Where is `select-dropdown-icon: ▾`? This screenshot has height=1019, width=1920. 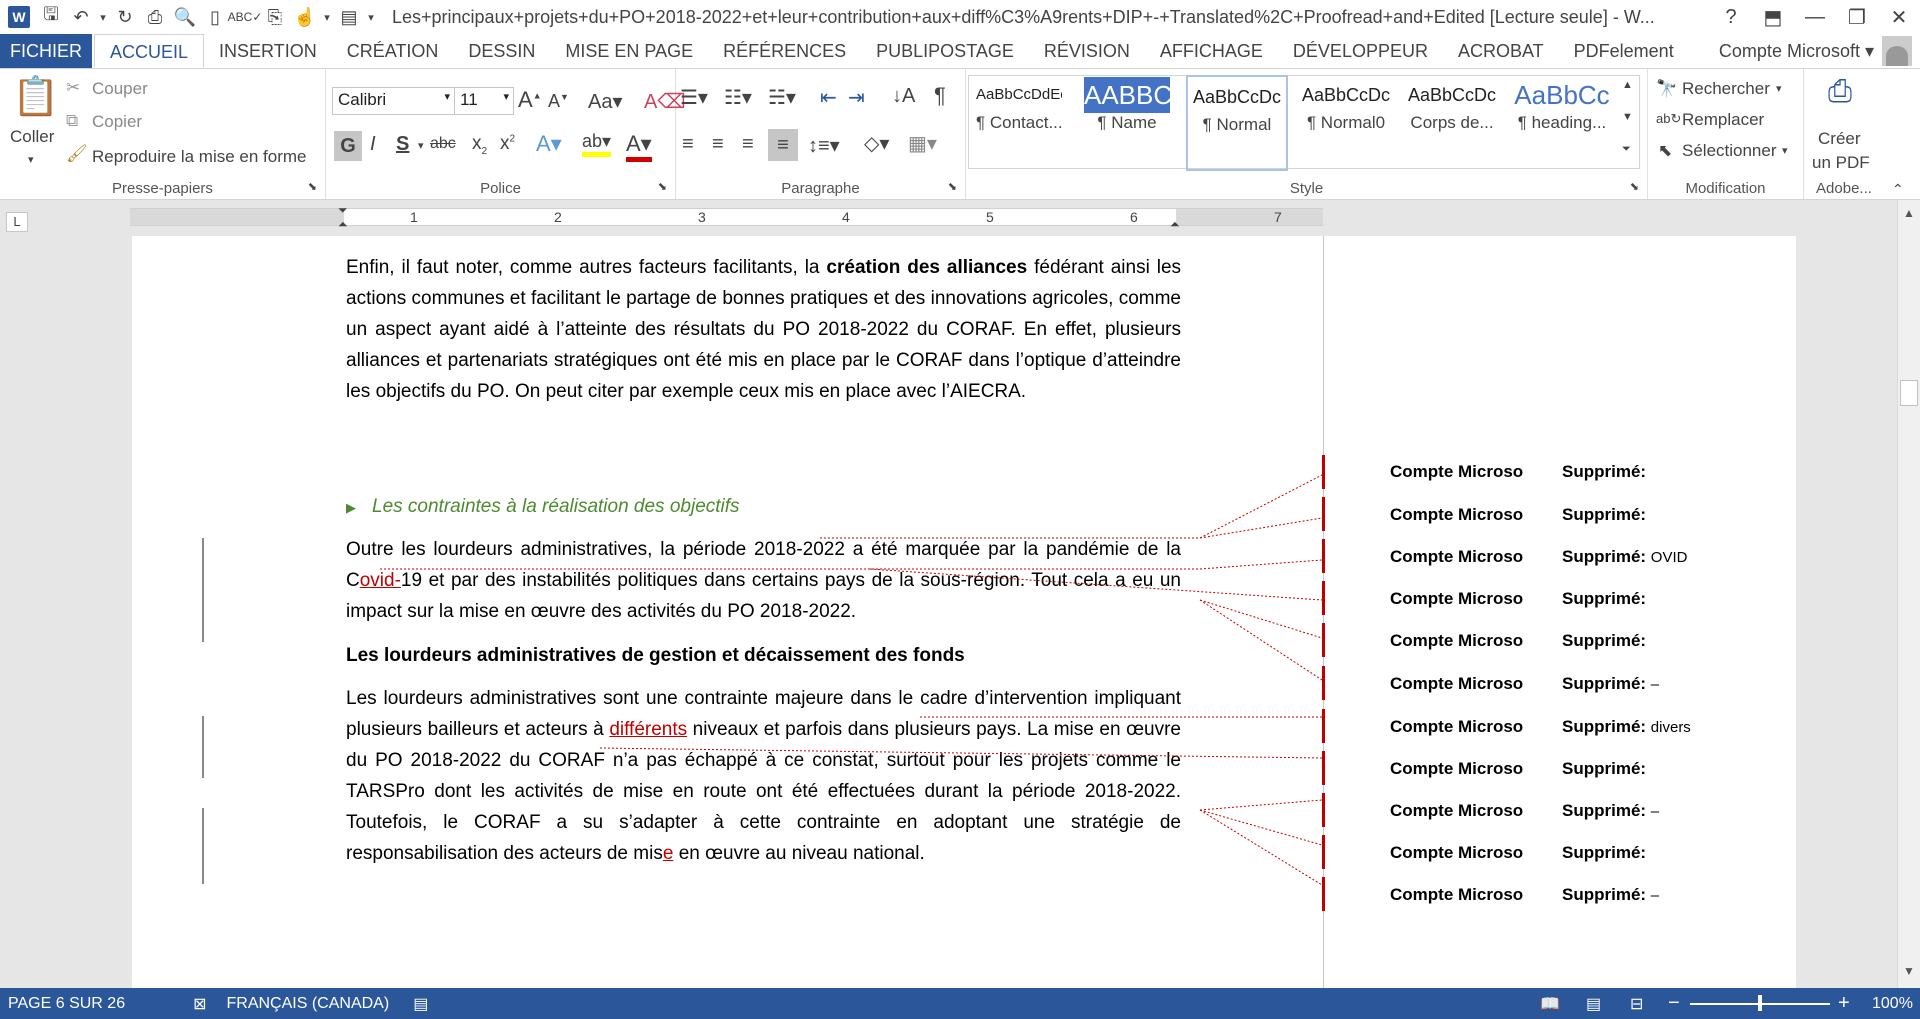 select-dropdown-icon: ▾ is located at coordinates (1785, 150).